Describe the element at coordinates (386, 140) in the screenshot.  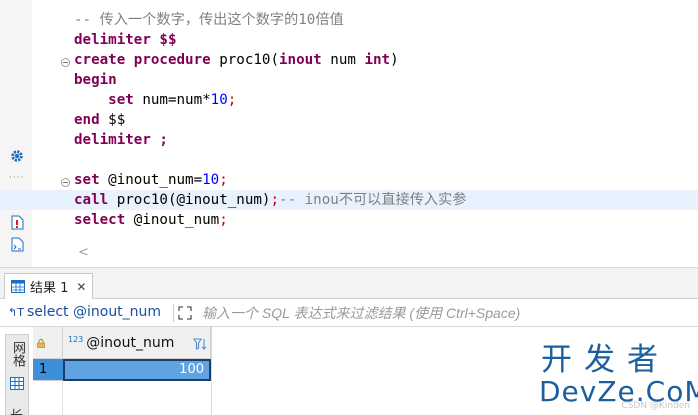
I see `code-line: delimiter ;` at that location.